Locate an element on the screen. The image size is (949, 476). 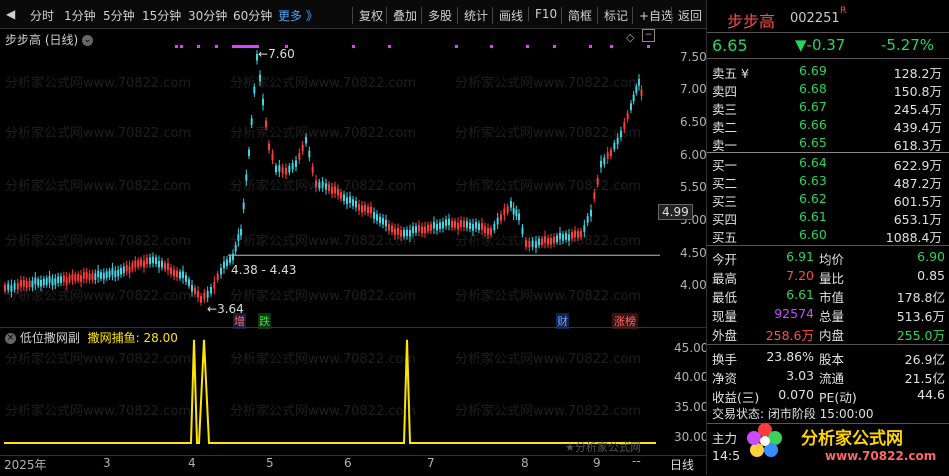
add-watchlist-button: +自选 is located at coordinates (652, 15).